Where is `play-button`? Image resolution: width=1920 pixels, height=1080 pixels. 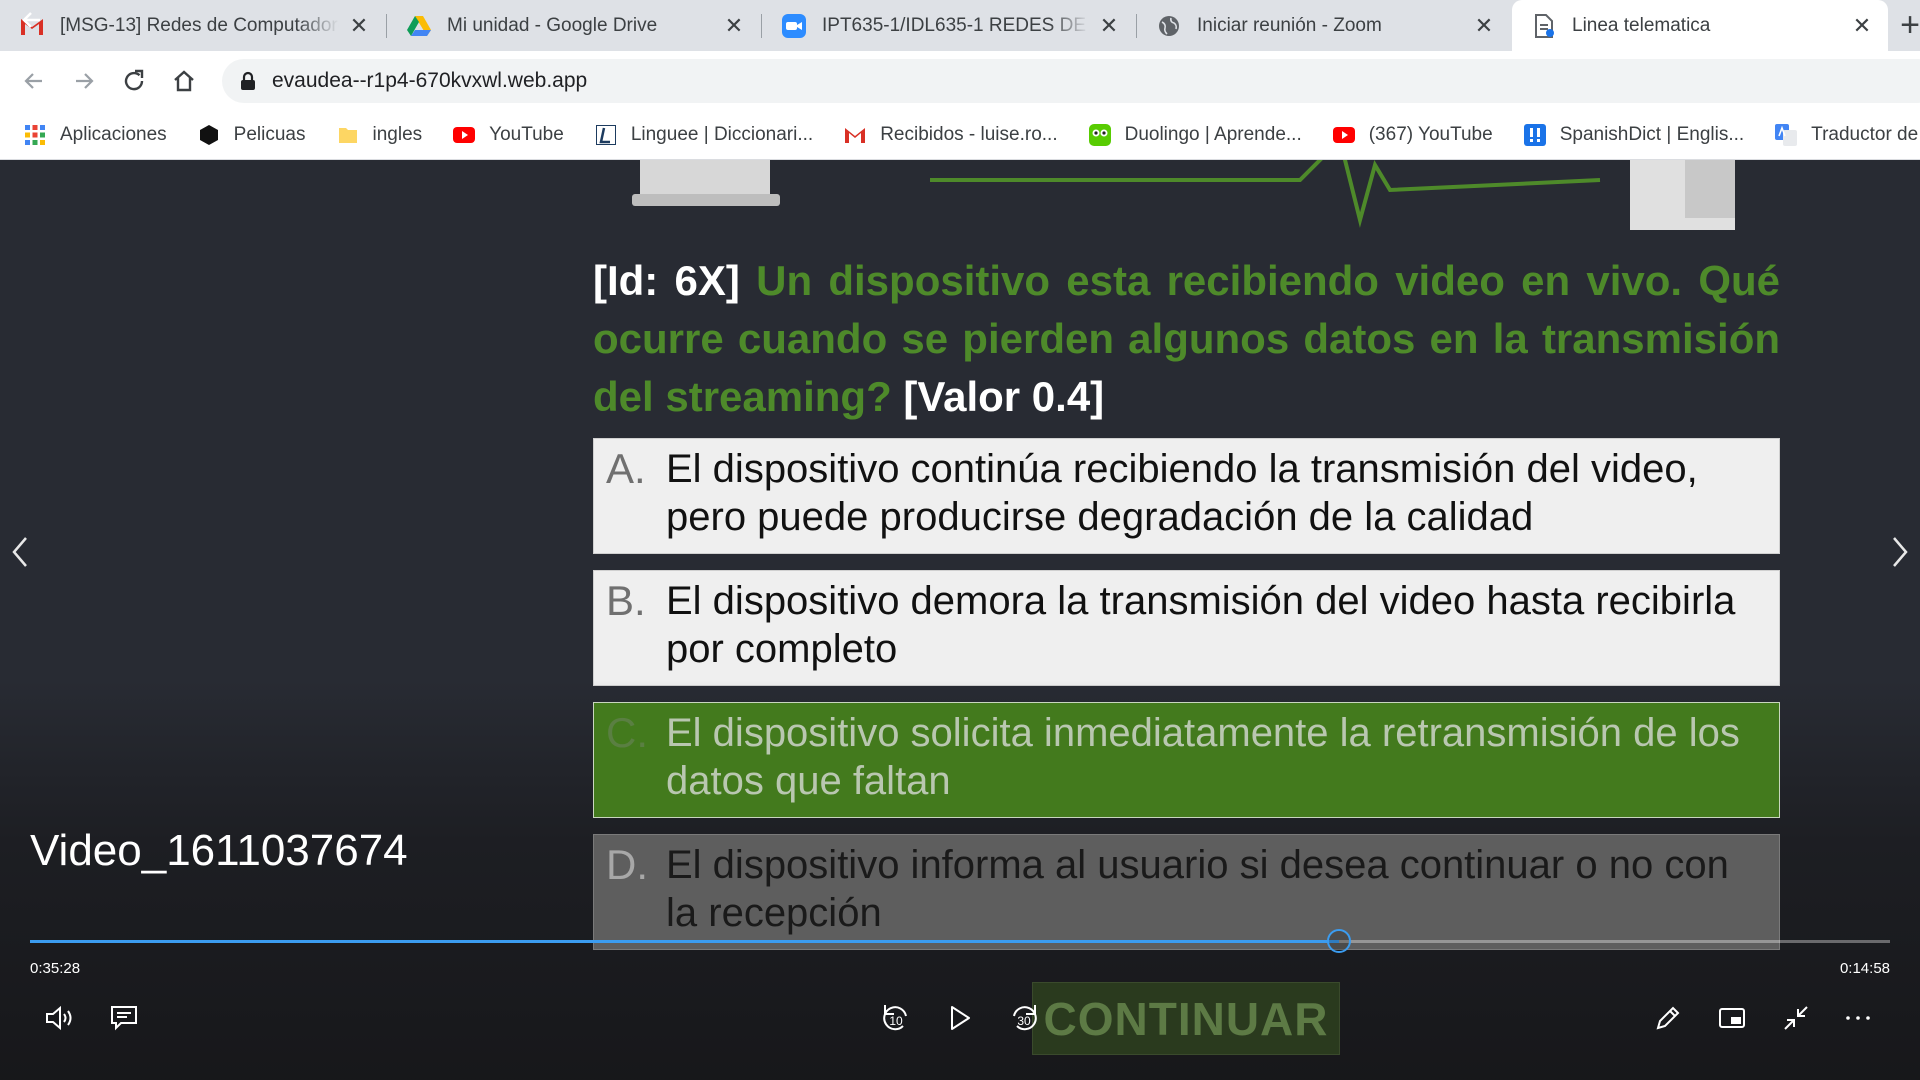
play-button is located at coordinates (960, 1018).